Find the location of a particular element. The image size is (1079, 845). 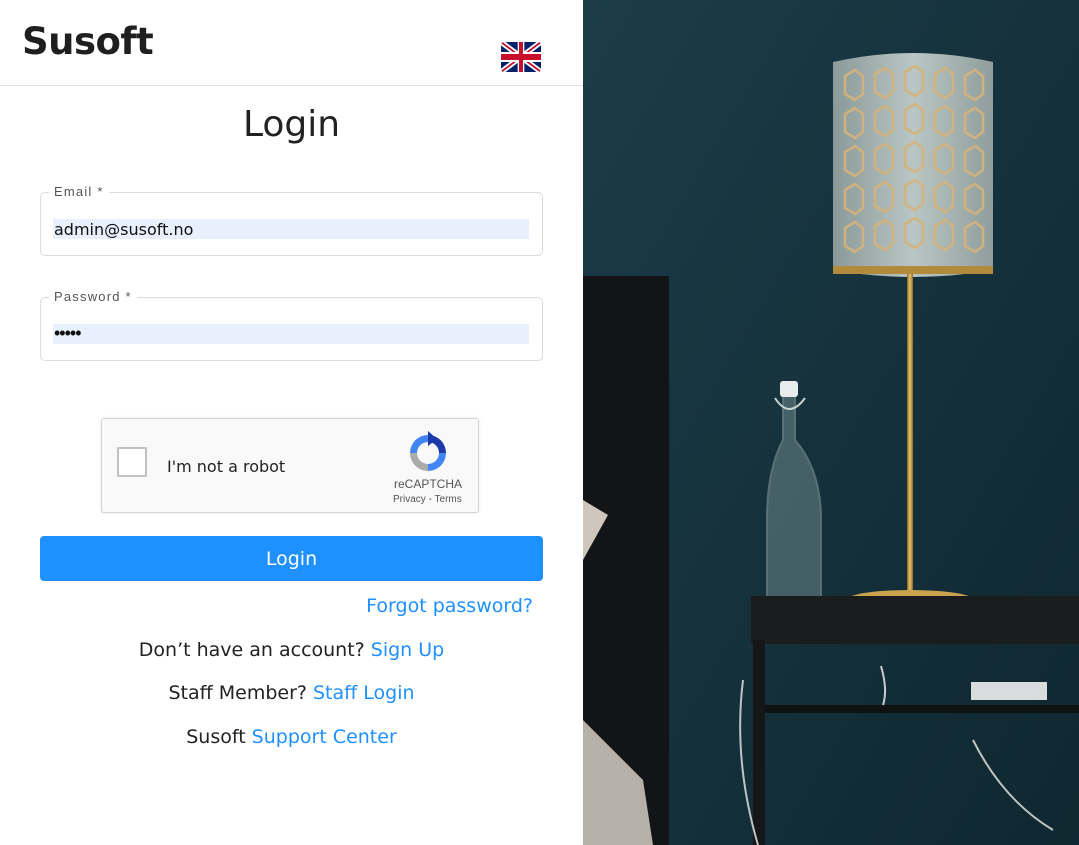

email-field: Email * is located at coordinates (291, 220).